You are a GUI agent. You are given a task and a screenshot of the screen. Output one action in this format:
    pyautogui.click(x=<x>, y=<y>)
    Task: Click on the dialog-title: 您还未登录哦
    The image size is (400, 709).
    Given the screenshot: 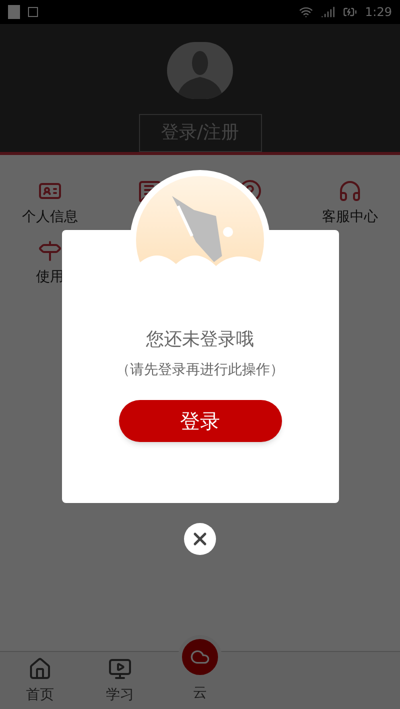 What is the action you would take?
    pyautogui.click(x=200, y=340)
    